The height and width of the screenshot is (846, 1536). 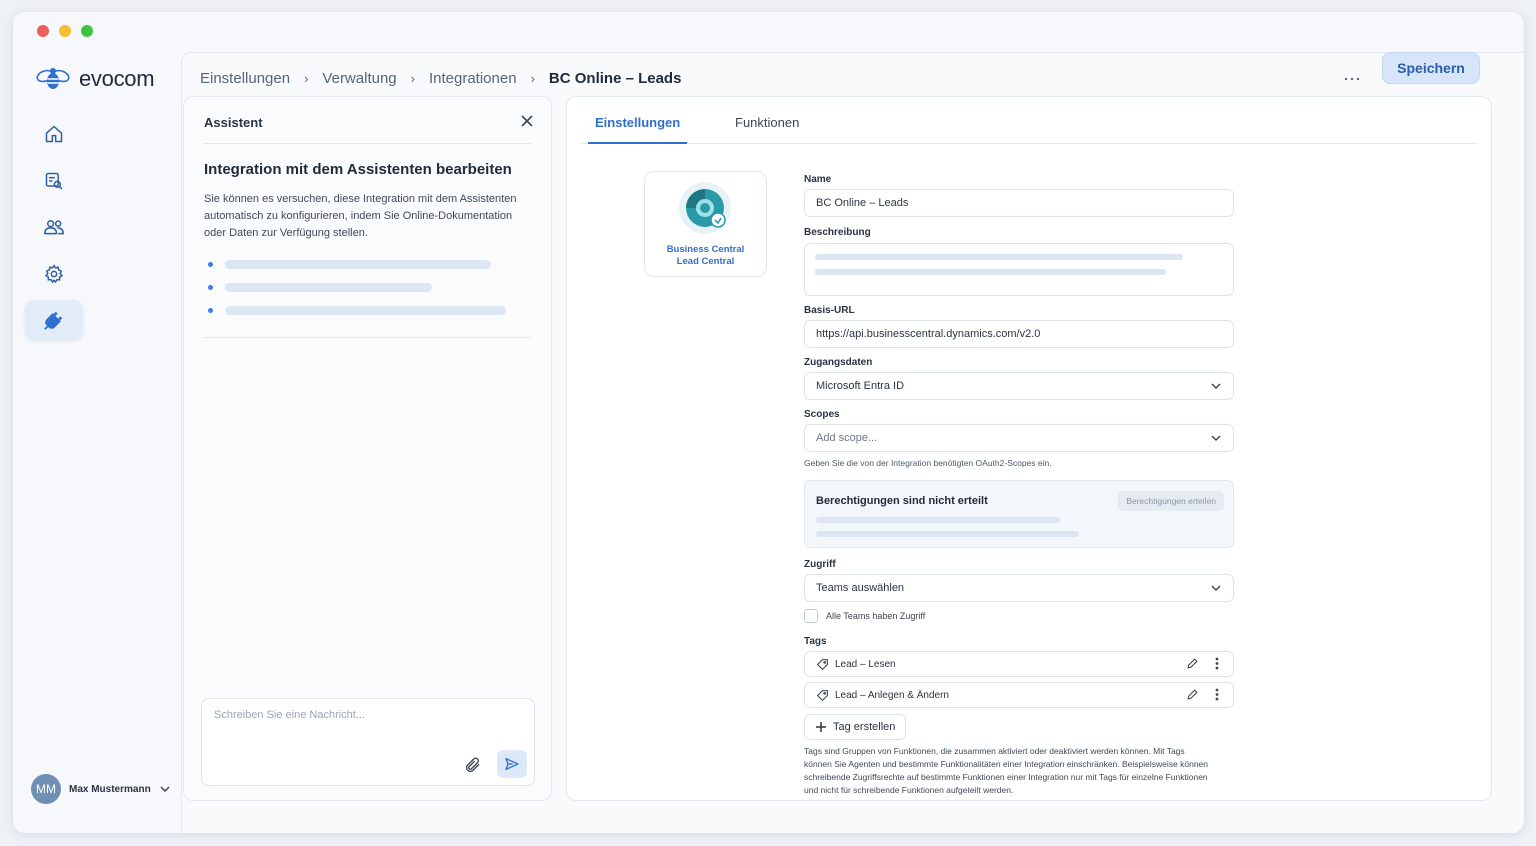 I want to click on users-icon, so click(x=54, y=227).